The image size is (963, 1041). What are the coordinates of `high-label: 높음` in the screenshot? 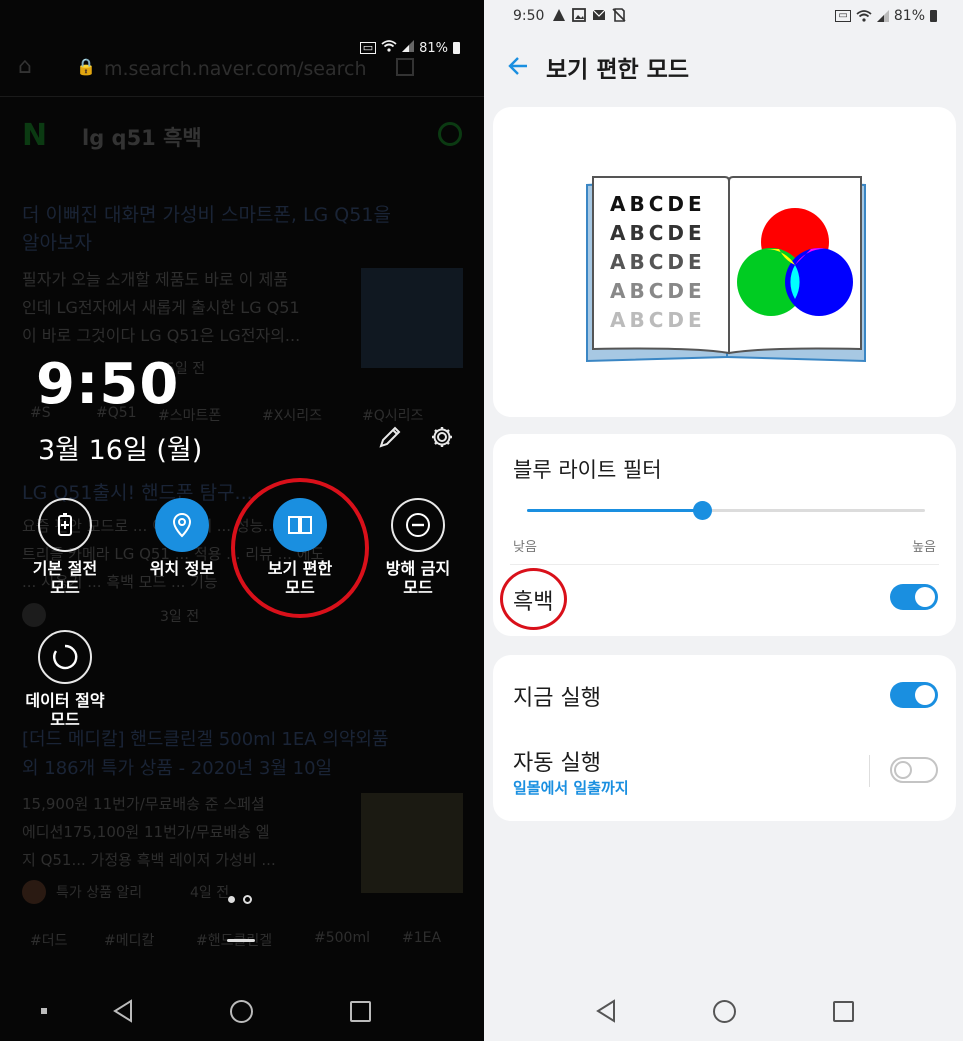 It's located at (924, 547).